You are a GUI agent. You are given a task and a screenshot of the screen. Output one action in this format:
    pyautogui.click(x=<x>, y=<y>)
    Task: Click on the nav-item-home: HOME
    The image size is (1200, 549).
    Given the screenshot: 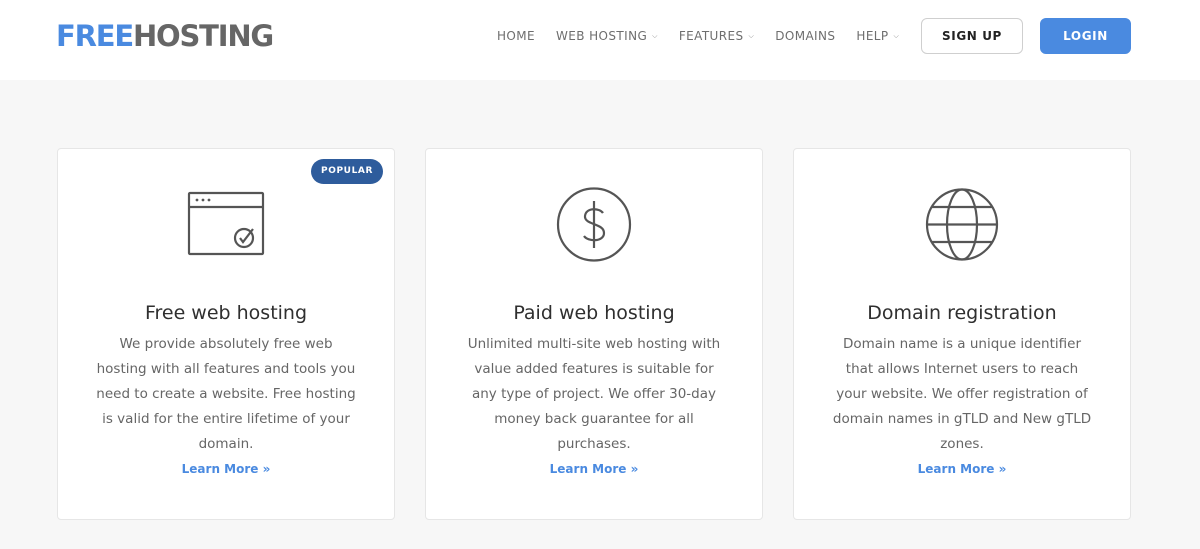 What is the action you would take?
    pyautogui.click(x=516, y=36)
    